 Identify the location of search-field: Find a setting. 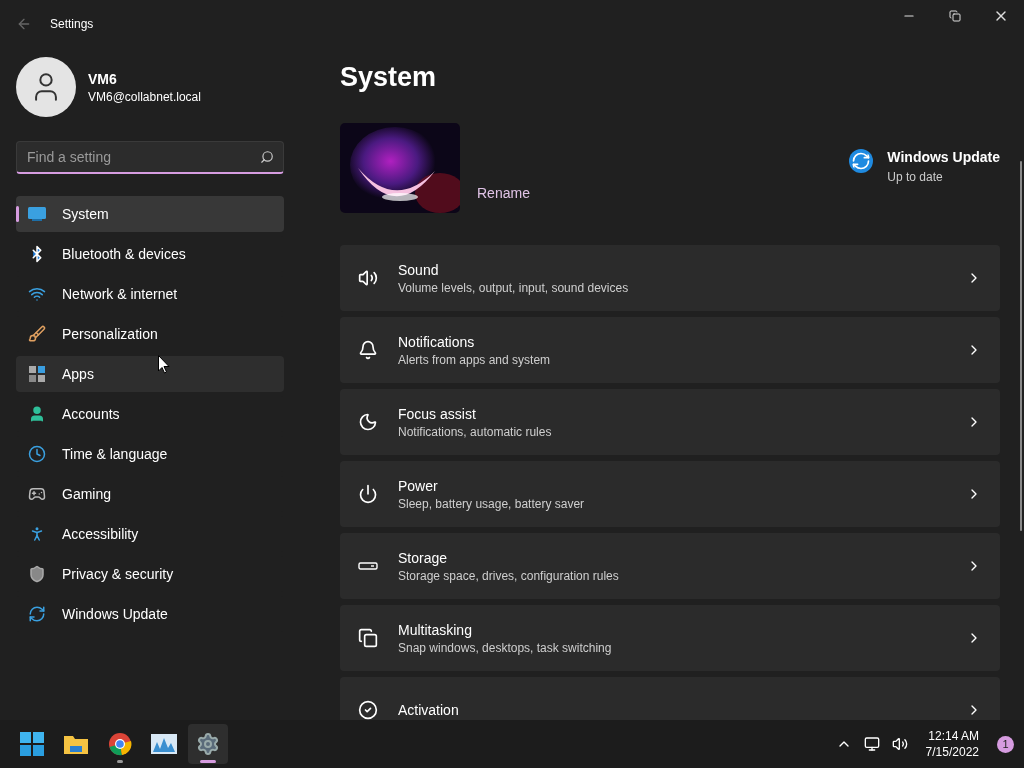
(150, 157).